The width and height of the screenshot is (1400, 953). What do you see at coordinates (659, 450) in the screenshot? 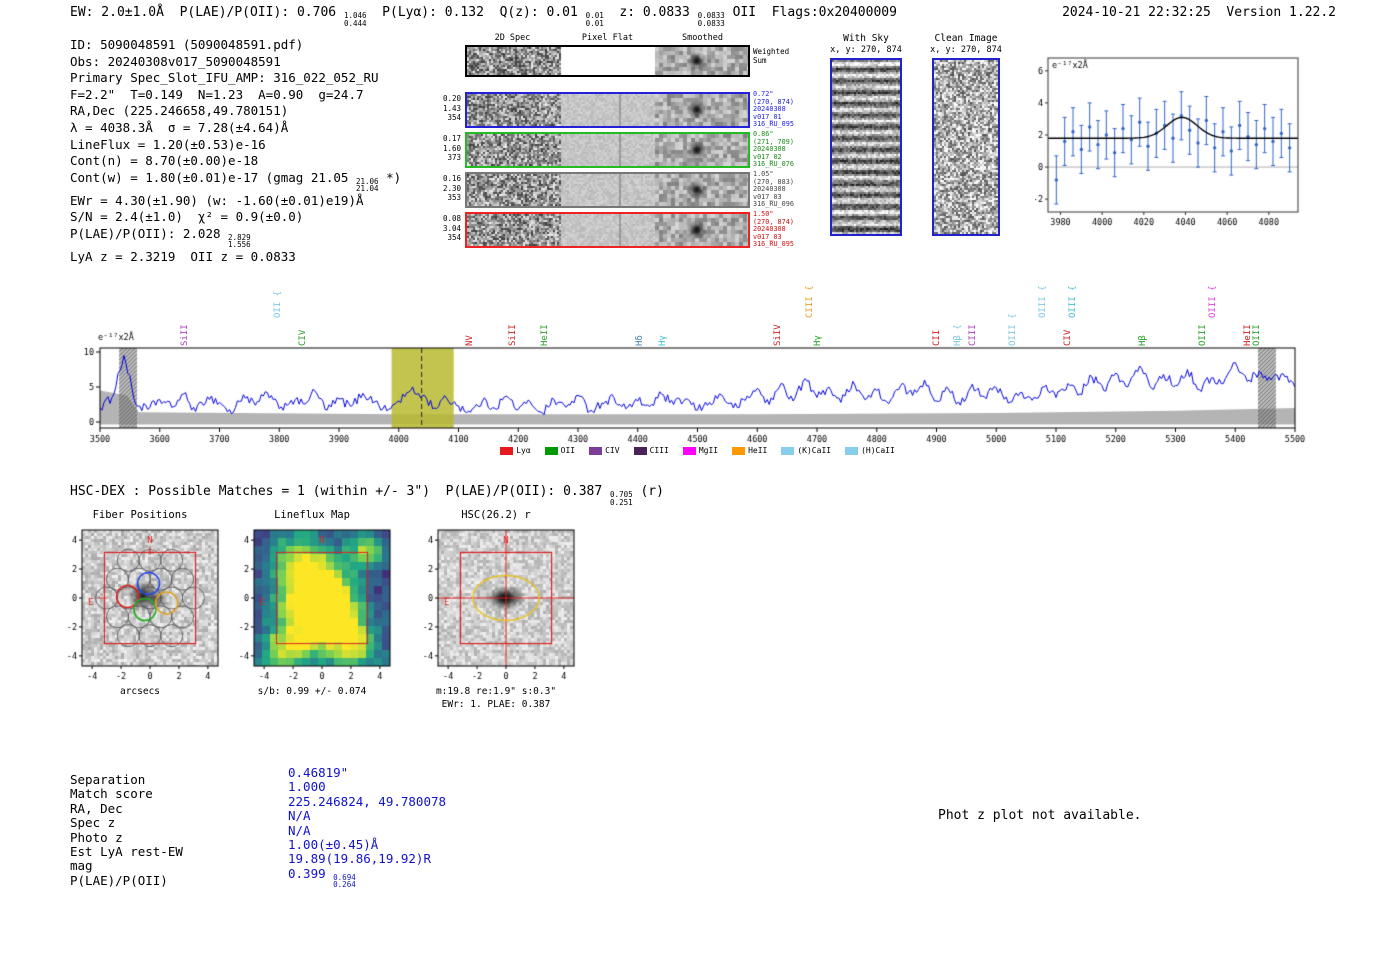
I see `legend-label: CIII` at bounding box center [659, 450].